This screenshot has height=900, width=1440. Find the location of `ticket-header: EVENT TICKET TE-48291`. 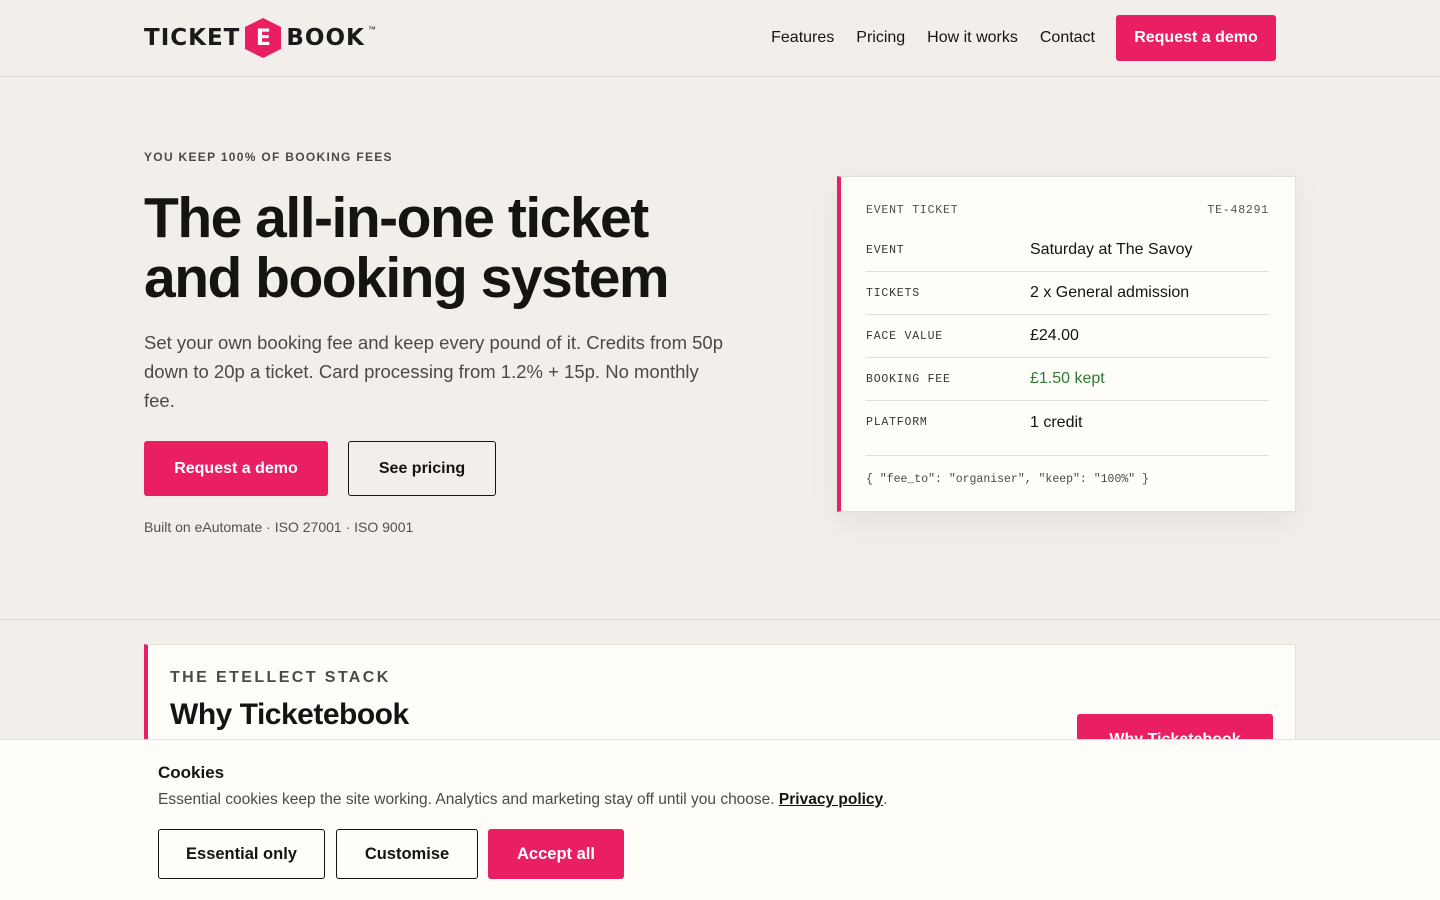

ticket-header: EVENT TICKET TE-48291 is located at coordinates (1067, 210).